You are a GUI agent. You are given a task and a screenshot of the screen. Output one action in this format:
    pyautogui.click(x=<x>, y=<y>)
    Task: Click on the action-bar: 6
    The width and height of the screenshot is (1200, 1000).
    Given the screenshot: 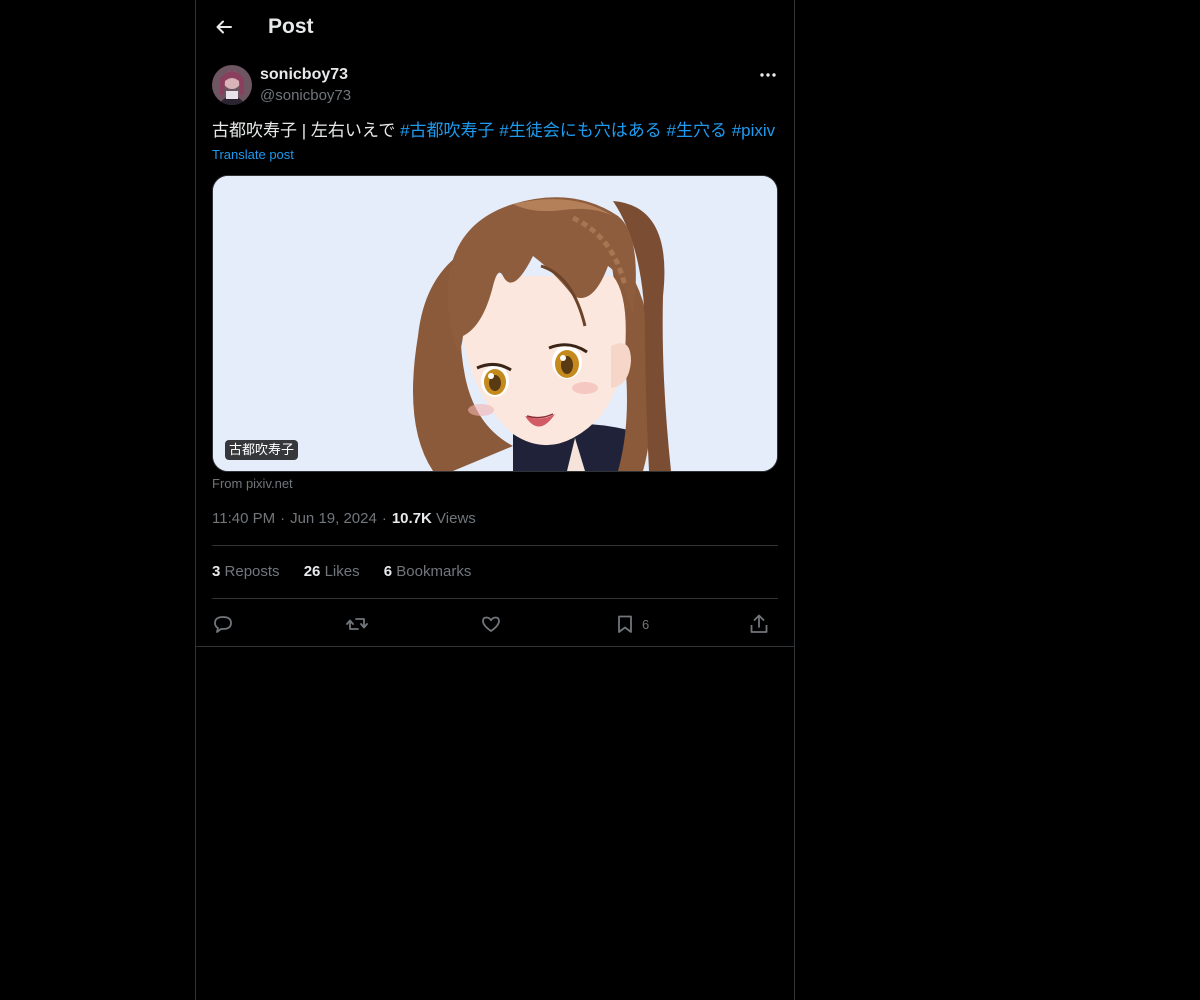 What is the action you would take?
    pyautogui.click(x=495, y=624)
    